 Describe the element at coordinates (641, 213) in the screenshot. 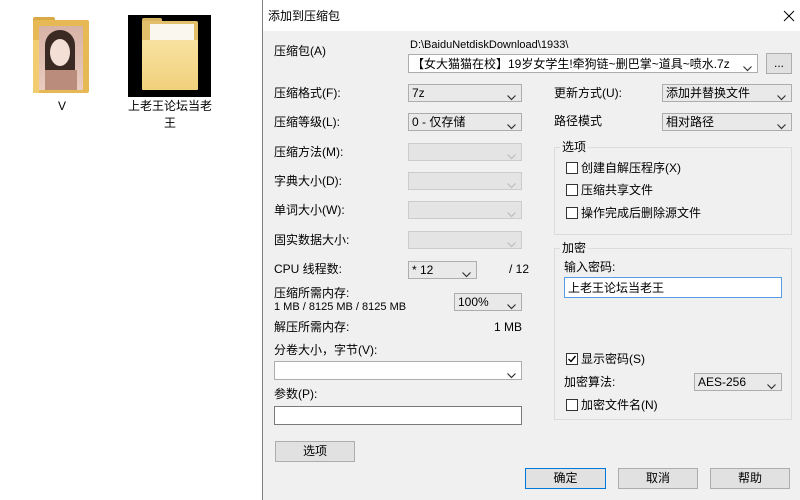

I see `delete-after-label: 操作完成后删除源文件` at that location.